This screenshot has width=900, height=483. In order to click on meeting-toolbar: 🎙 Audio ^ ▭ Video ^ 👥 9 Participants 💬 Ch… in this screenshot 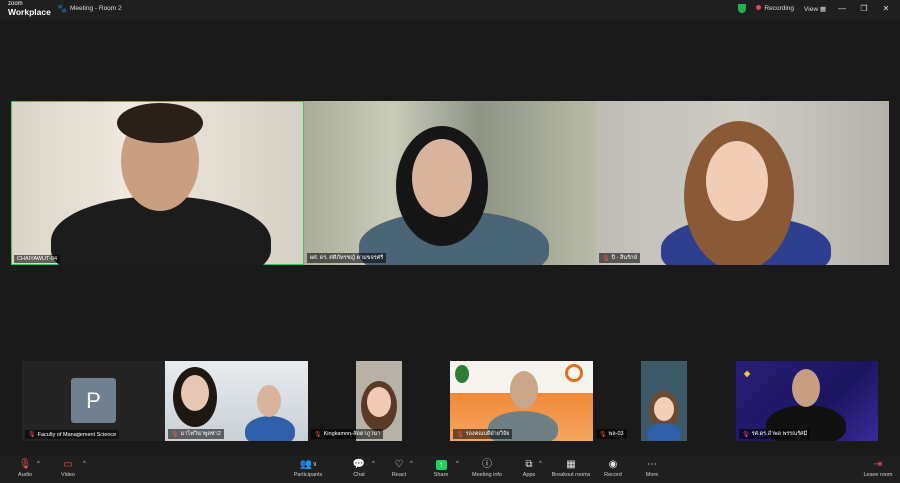, I will do `click(450, 469)`.